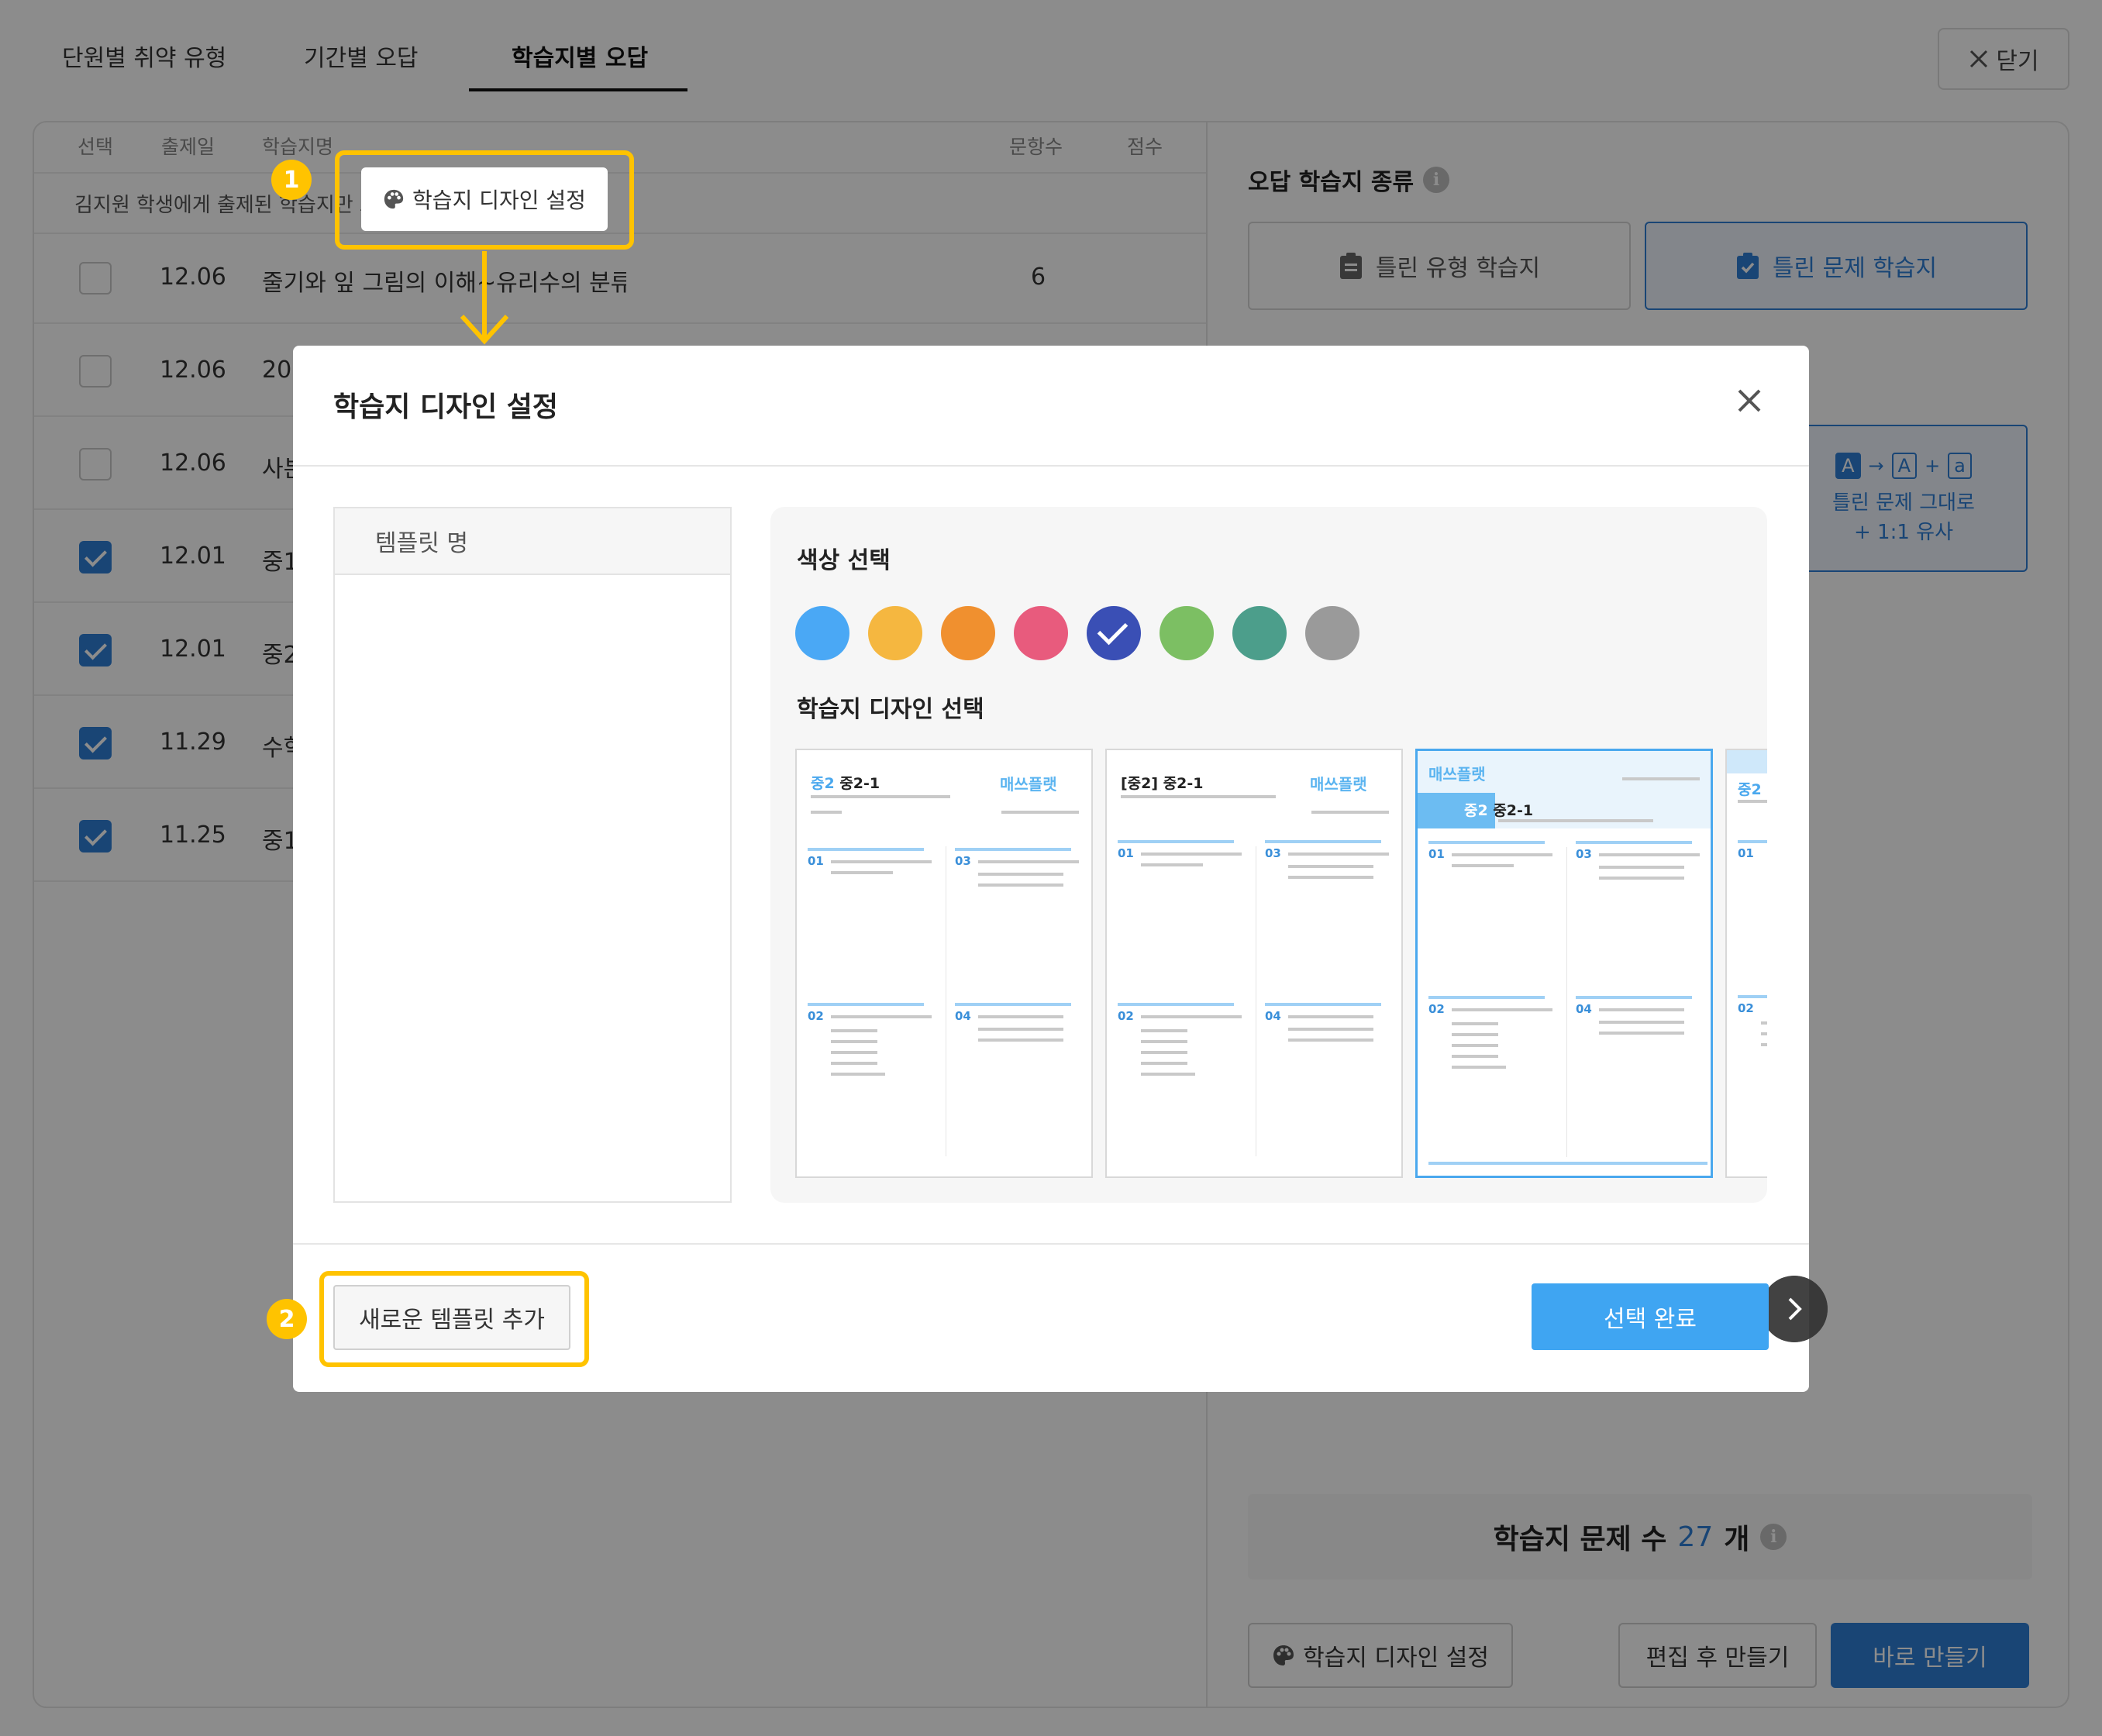  Describe the element at coordinates (287, 1319) in the screenshot. I see `step-badge-2: 2` at that location.